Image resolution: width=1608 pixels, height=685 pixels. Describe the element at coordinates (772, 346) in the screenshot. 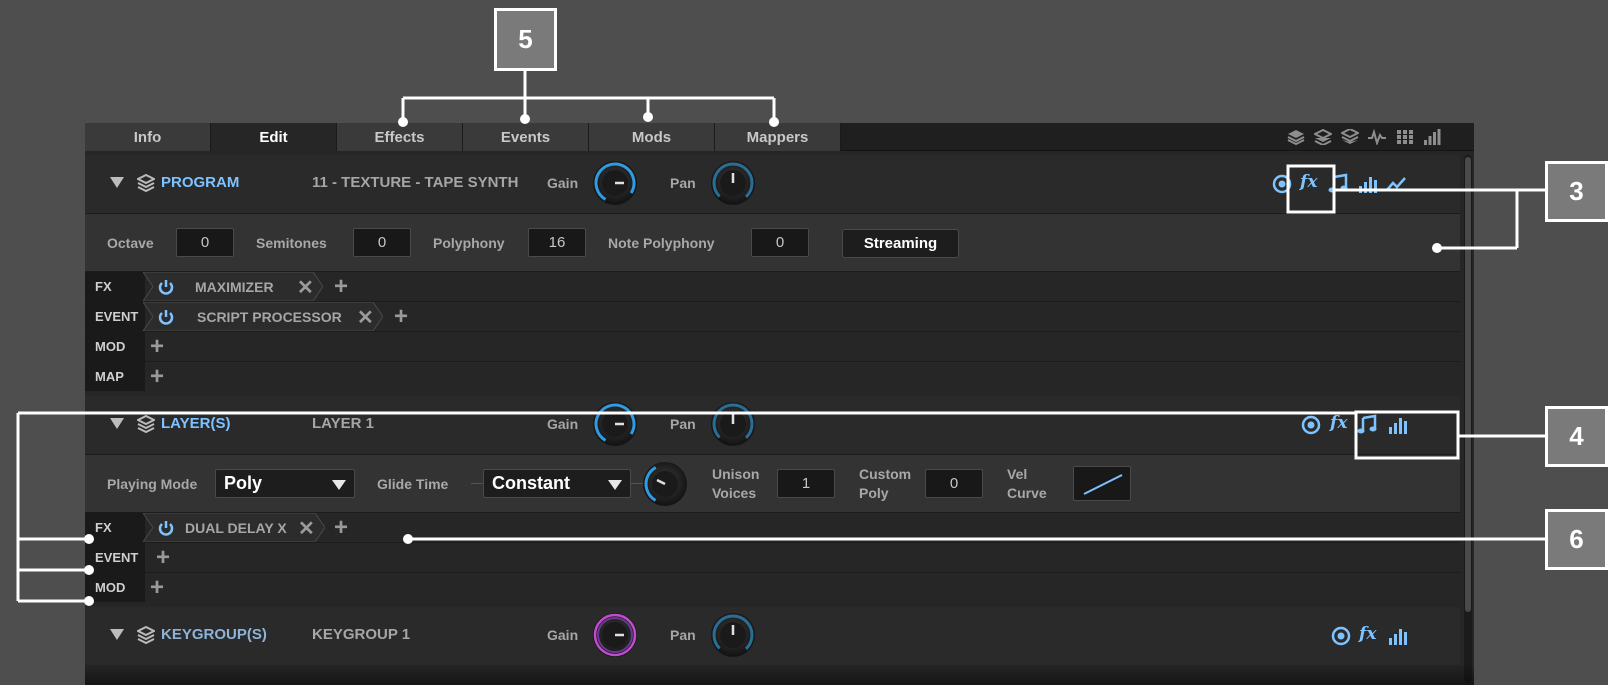

I see `program-mod-row: MOD +` at that location.